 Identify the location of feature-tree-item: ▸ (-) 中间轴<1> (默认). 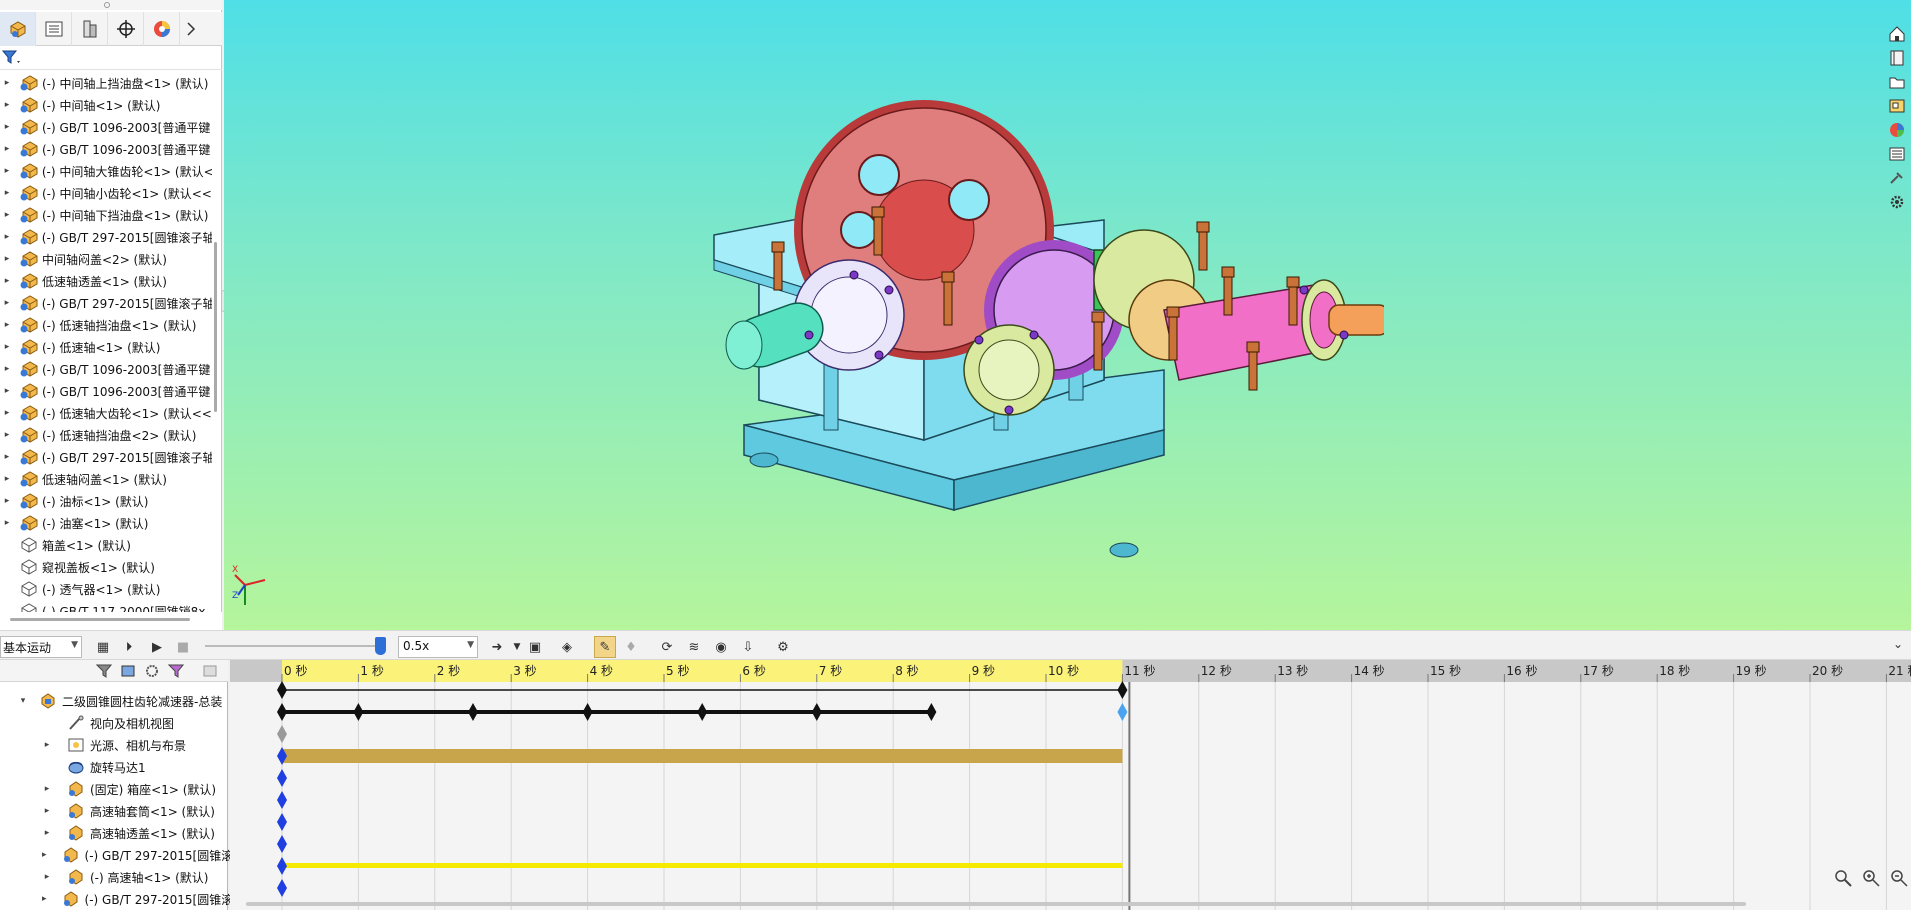
(106, 105).